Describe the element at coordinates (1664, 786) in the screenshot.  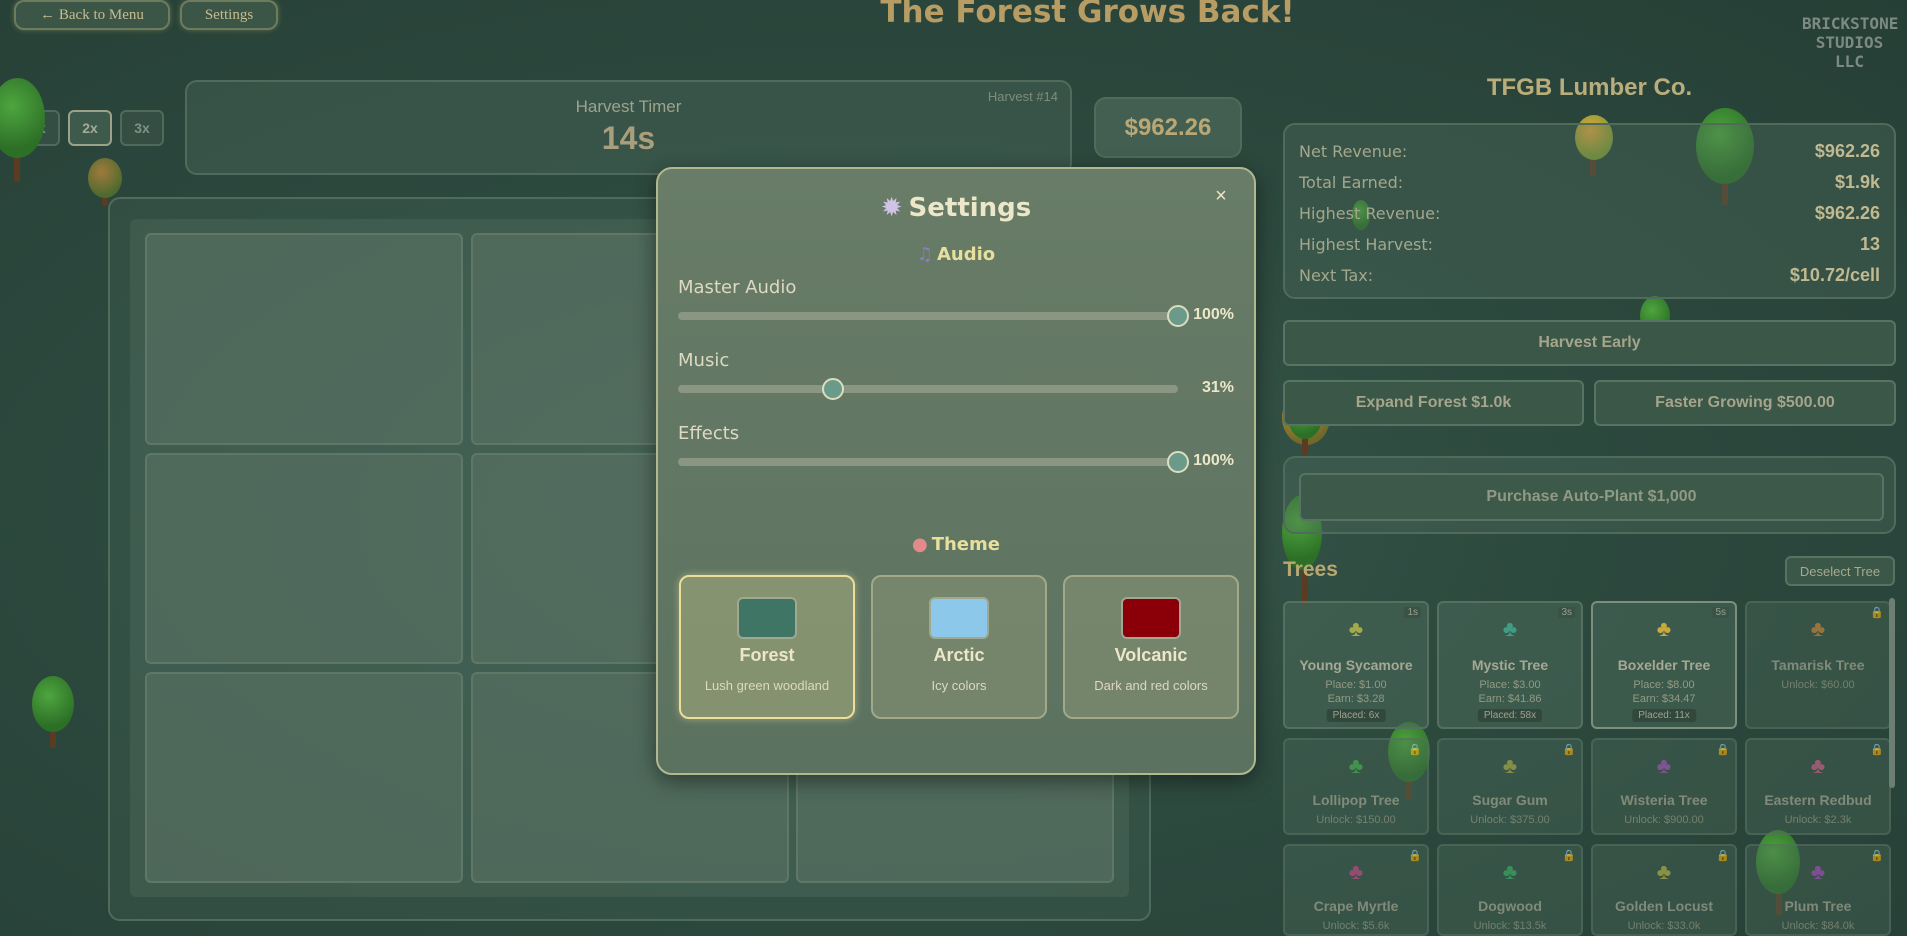
I see `tree-card-wisteria-tree: 🔒 ♣ Wisteria Tree Unlock: $900.00` at that location.